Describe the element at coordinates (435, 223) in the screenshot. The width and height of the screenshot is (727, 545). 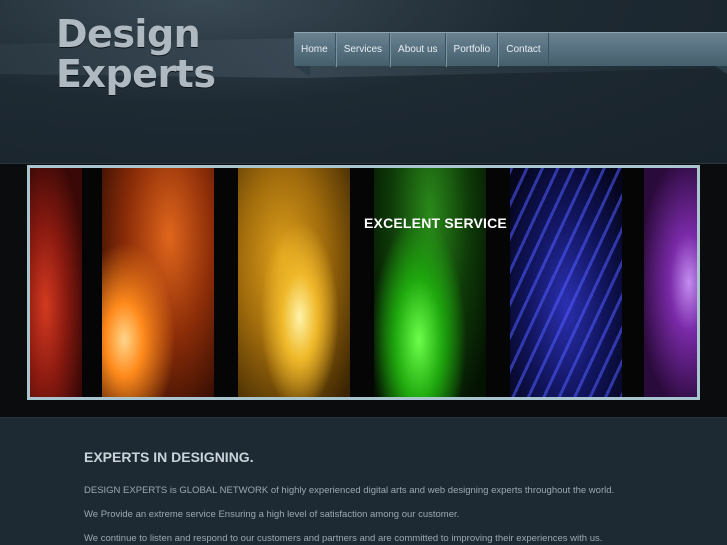
I see `banner-title: EXCELENT SERVICE` at that location.